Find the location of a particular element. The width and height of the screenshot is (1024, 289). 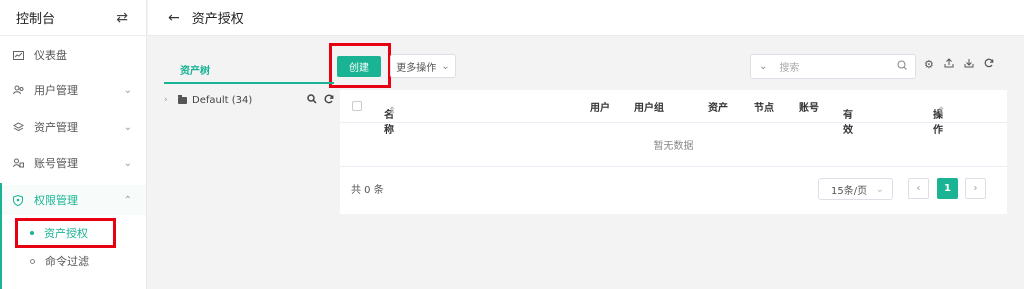

toolbar-icons: ⚙ is located at coordinates (959, 64).